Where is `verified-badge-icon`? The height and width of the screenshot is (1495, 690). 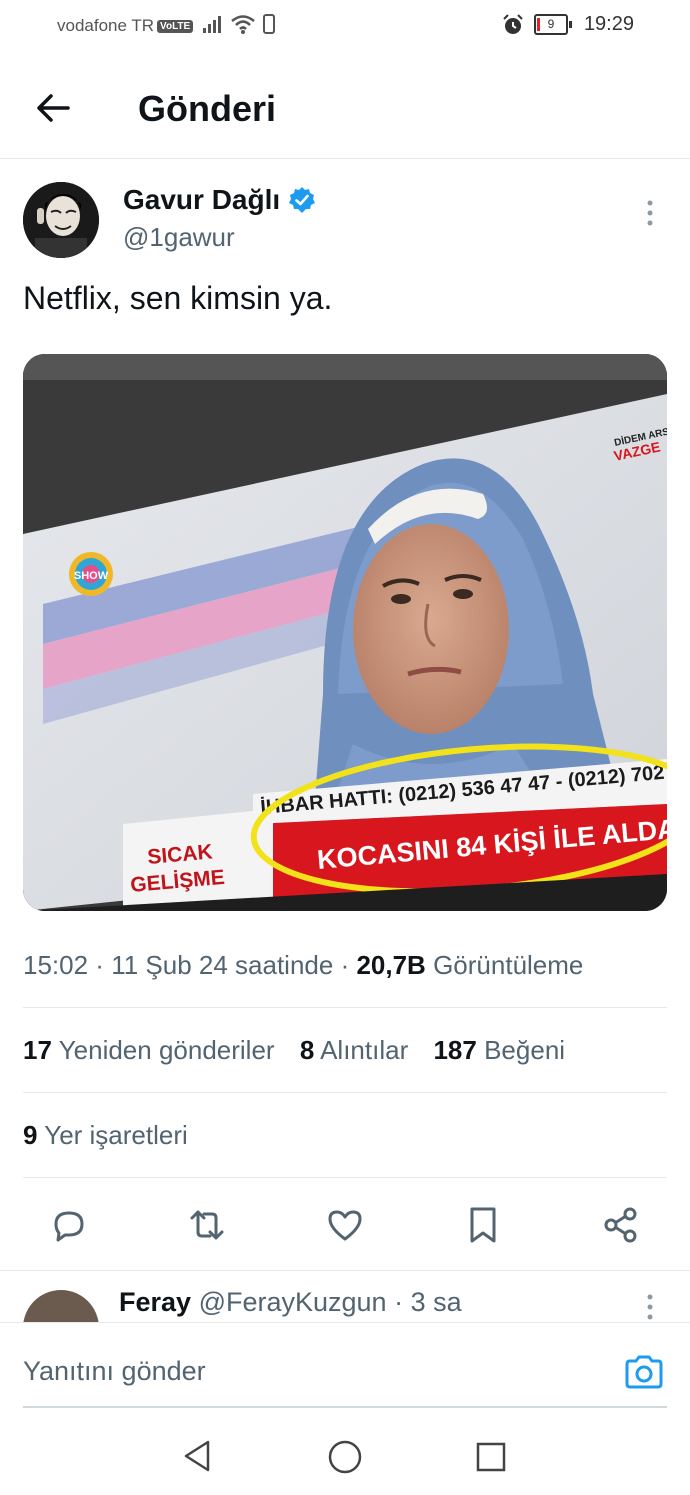
verified-badge-icon is located at coordinates (302, 200).